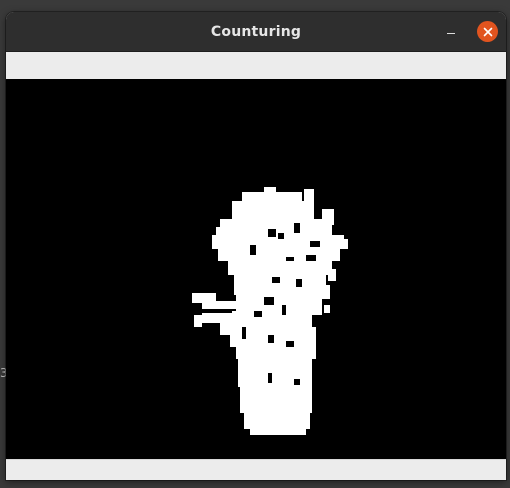  Describe the element at coordinates (256, 66) in the screenshot. I see `toolbar-area` at that location.